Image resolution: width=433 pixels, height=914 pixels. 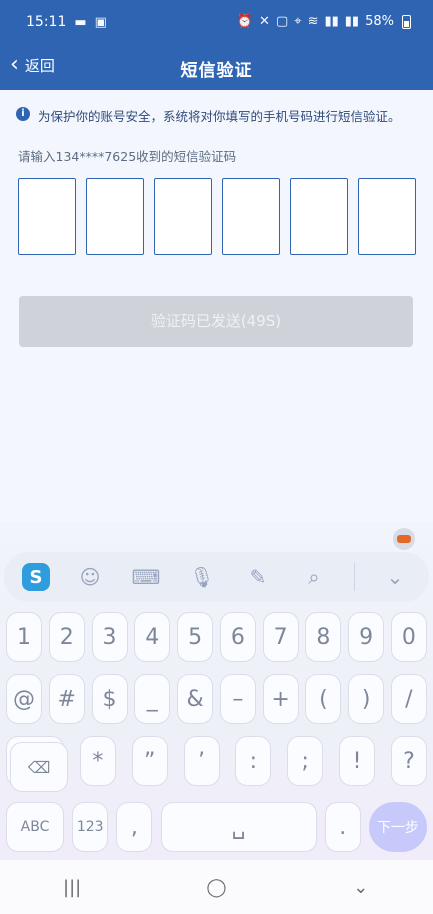 What do you see at coordinates (323, 699) in the screenshot?
I see `key-paren-open: (` at bounding box center [323, 699].